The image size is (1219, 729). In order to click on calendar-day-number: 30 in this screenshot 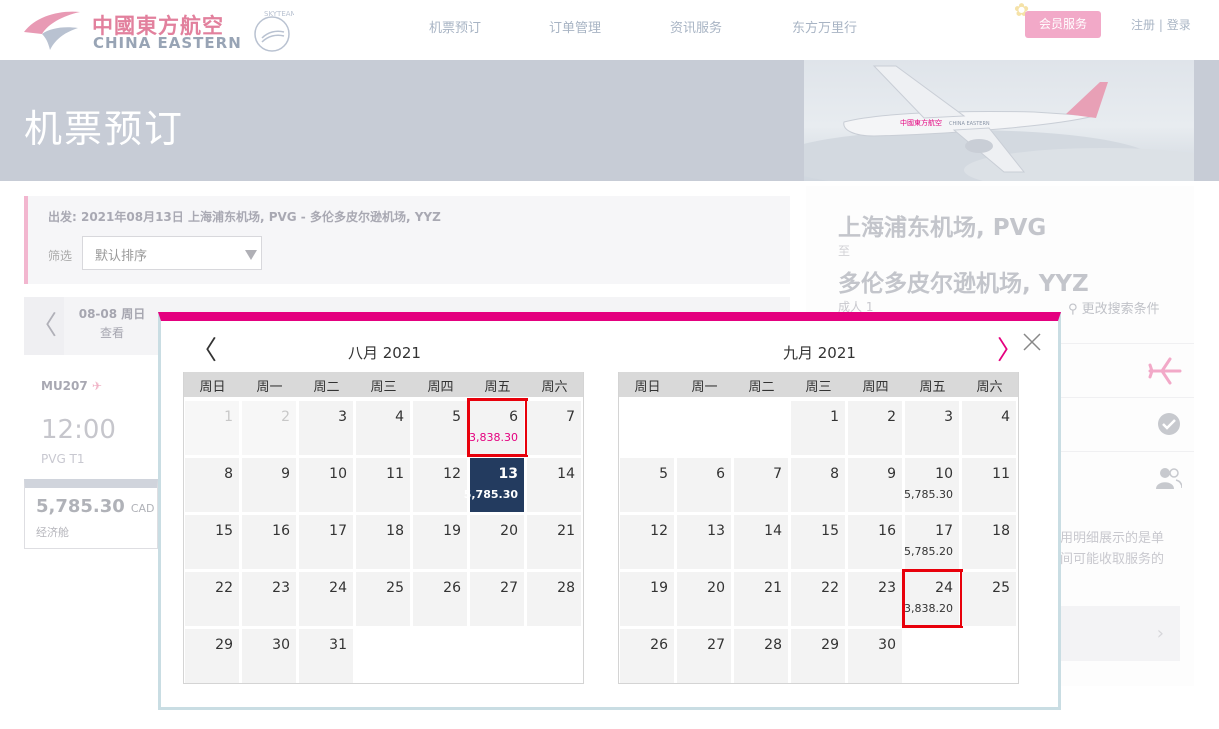, I will do `click(887, 645)`.